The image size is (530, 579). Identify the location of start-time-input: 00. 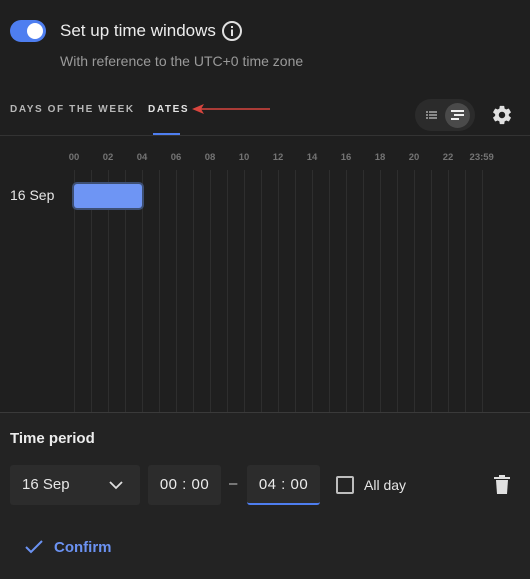
(184, 485).